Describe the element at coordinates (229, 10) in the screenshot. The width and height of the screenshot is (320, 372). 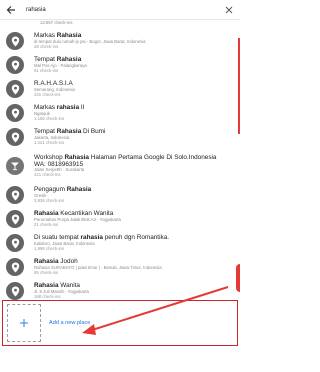
I see `clear-icon` at that location.